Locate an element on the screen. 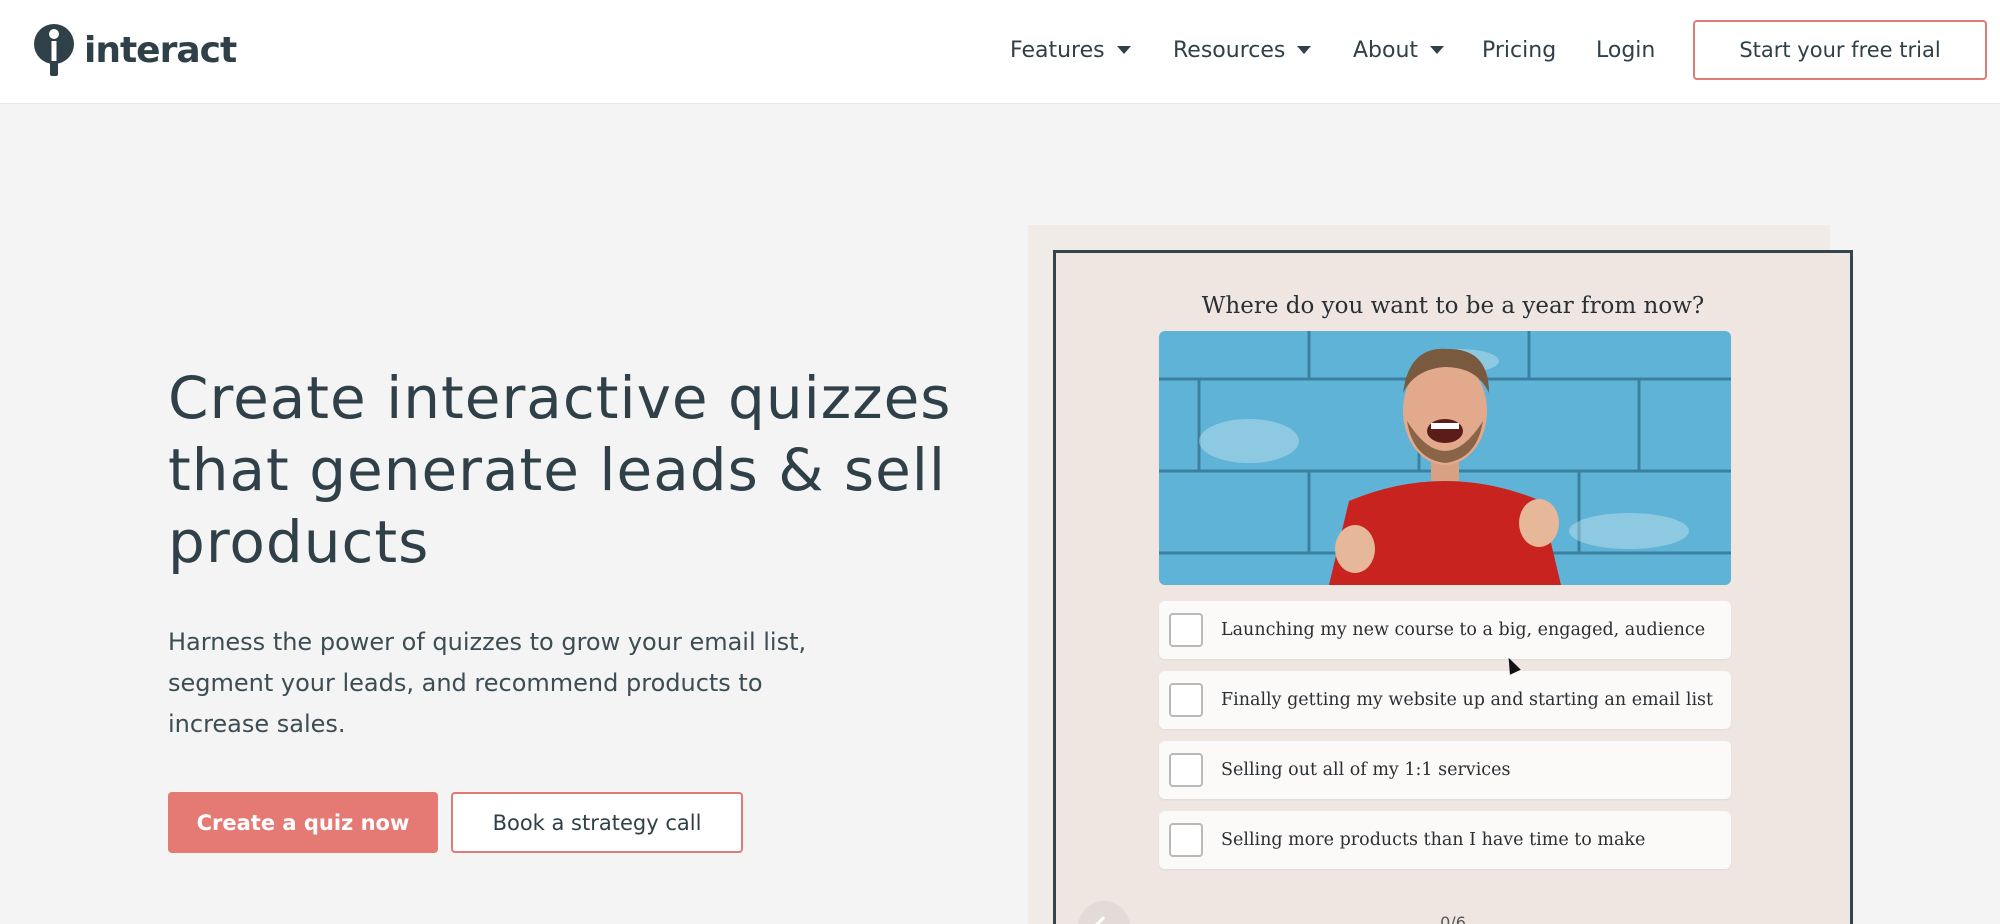  hero-title-line: that generate leads & sell is located at coordinates (557, 470).